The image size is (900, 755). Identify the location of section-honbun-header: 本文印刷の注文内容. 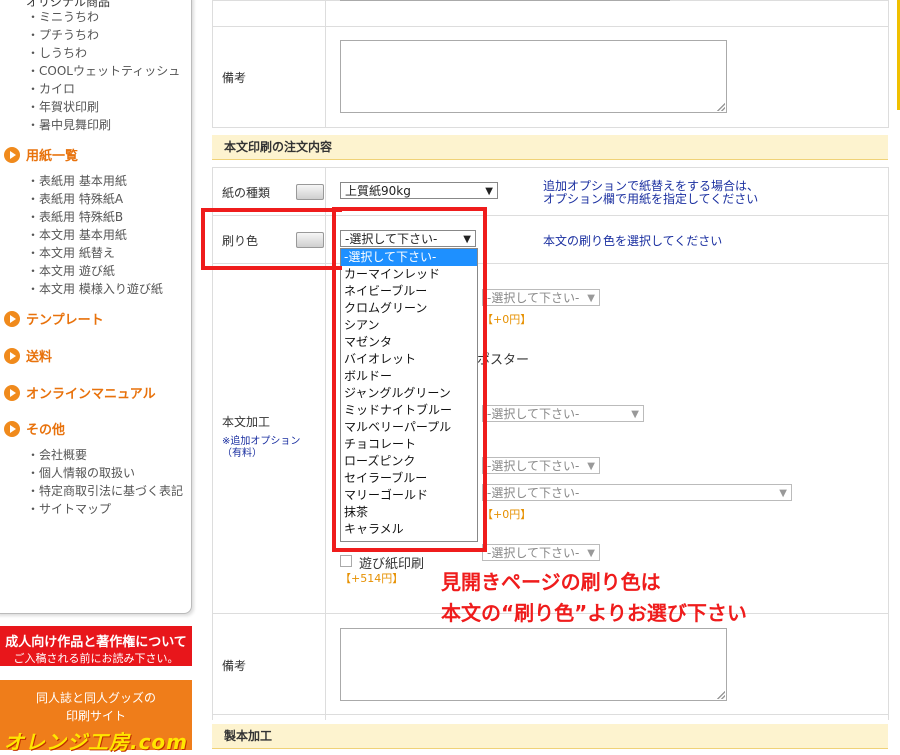
(550, 147).